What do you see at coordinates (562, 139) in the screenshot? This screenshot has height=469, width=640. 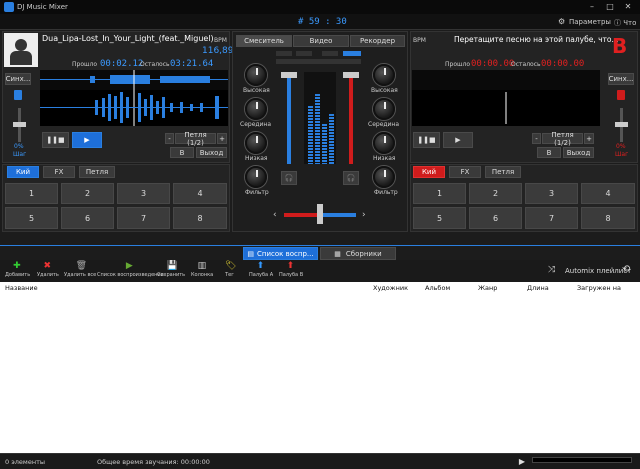 I see `loop-size-button-b: Петля (1/2)` at bounding box center [562, 139].